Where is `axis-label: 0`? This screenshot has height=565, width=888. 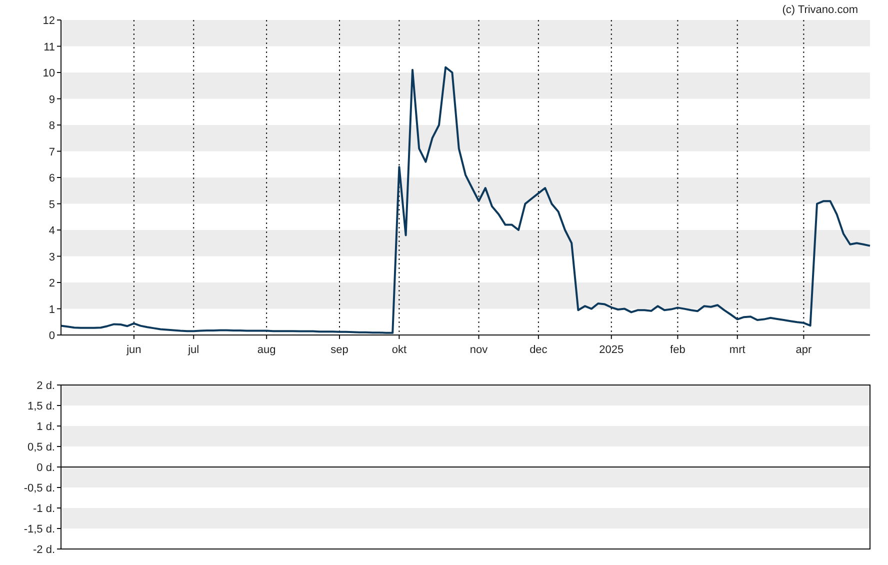 axis-label: 0 is located at coordinates (51, 336).